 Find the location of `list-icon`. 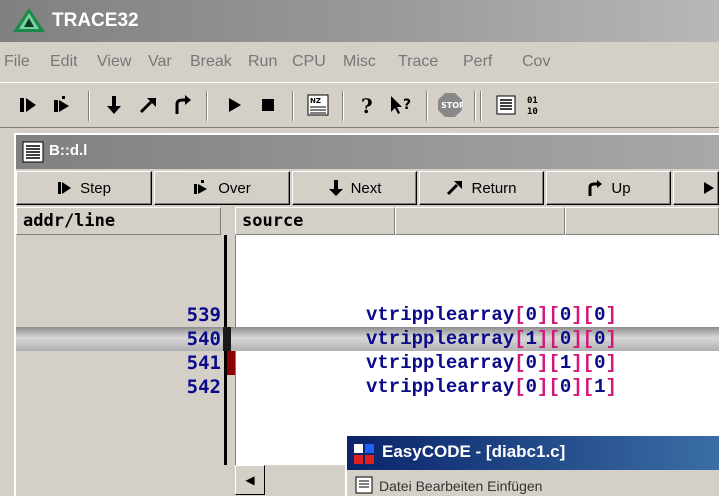

list-icon is located at coordinates (506, 105).